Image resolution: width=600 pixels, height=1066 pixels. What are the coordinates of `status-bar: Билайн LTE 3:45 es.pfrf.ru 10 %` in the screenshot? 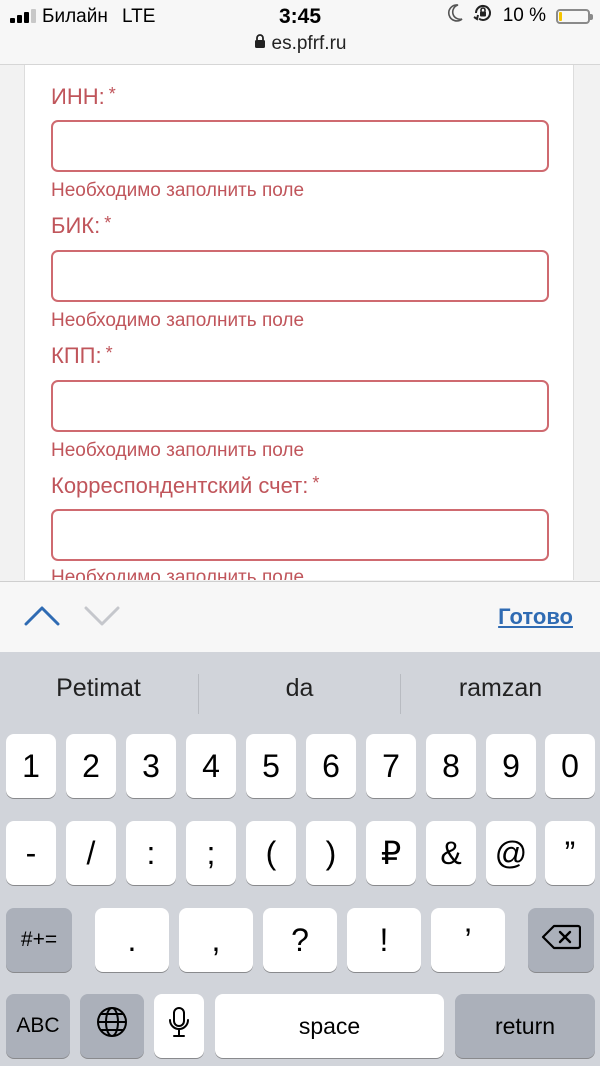 It's located at (300, 32).